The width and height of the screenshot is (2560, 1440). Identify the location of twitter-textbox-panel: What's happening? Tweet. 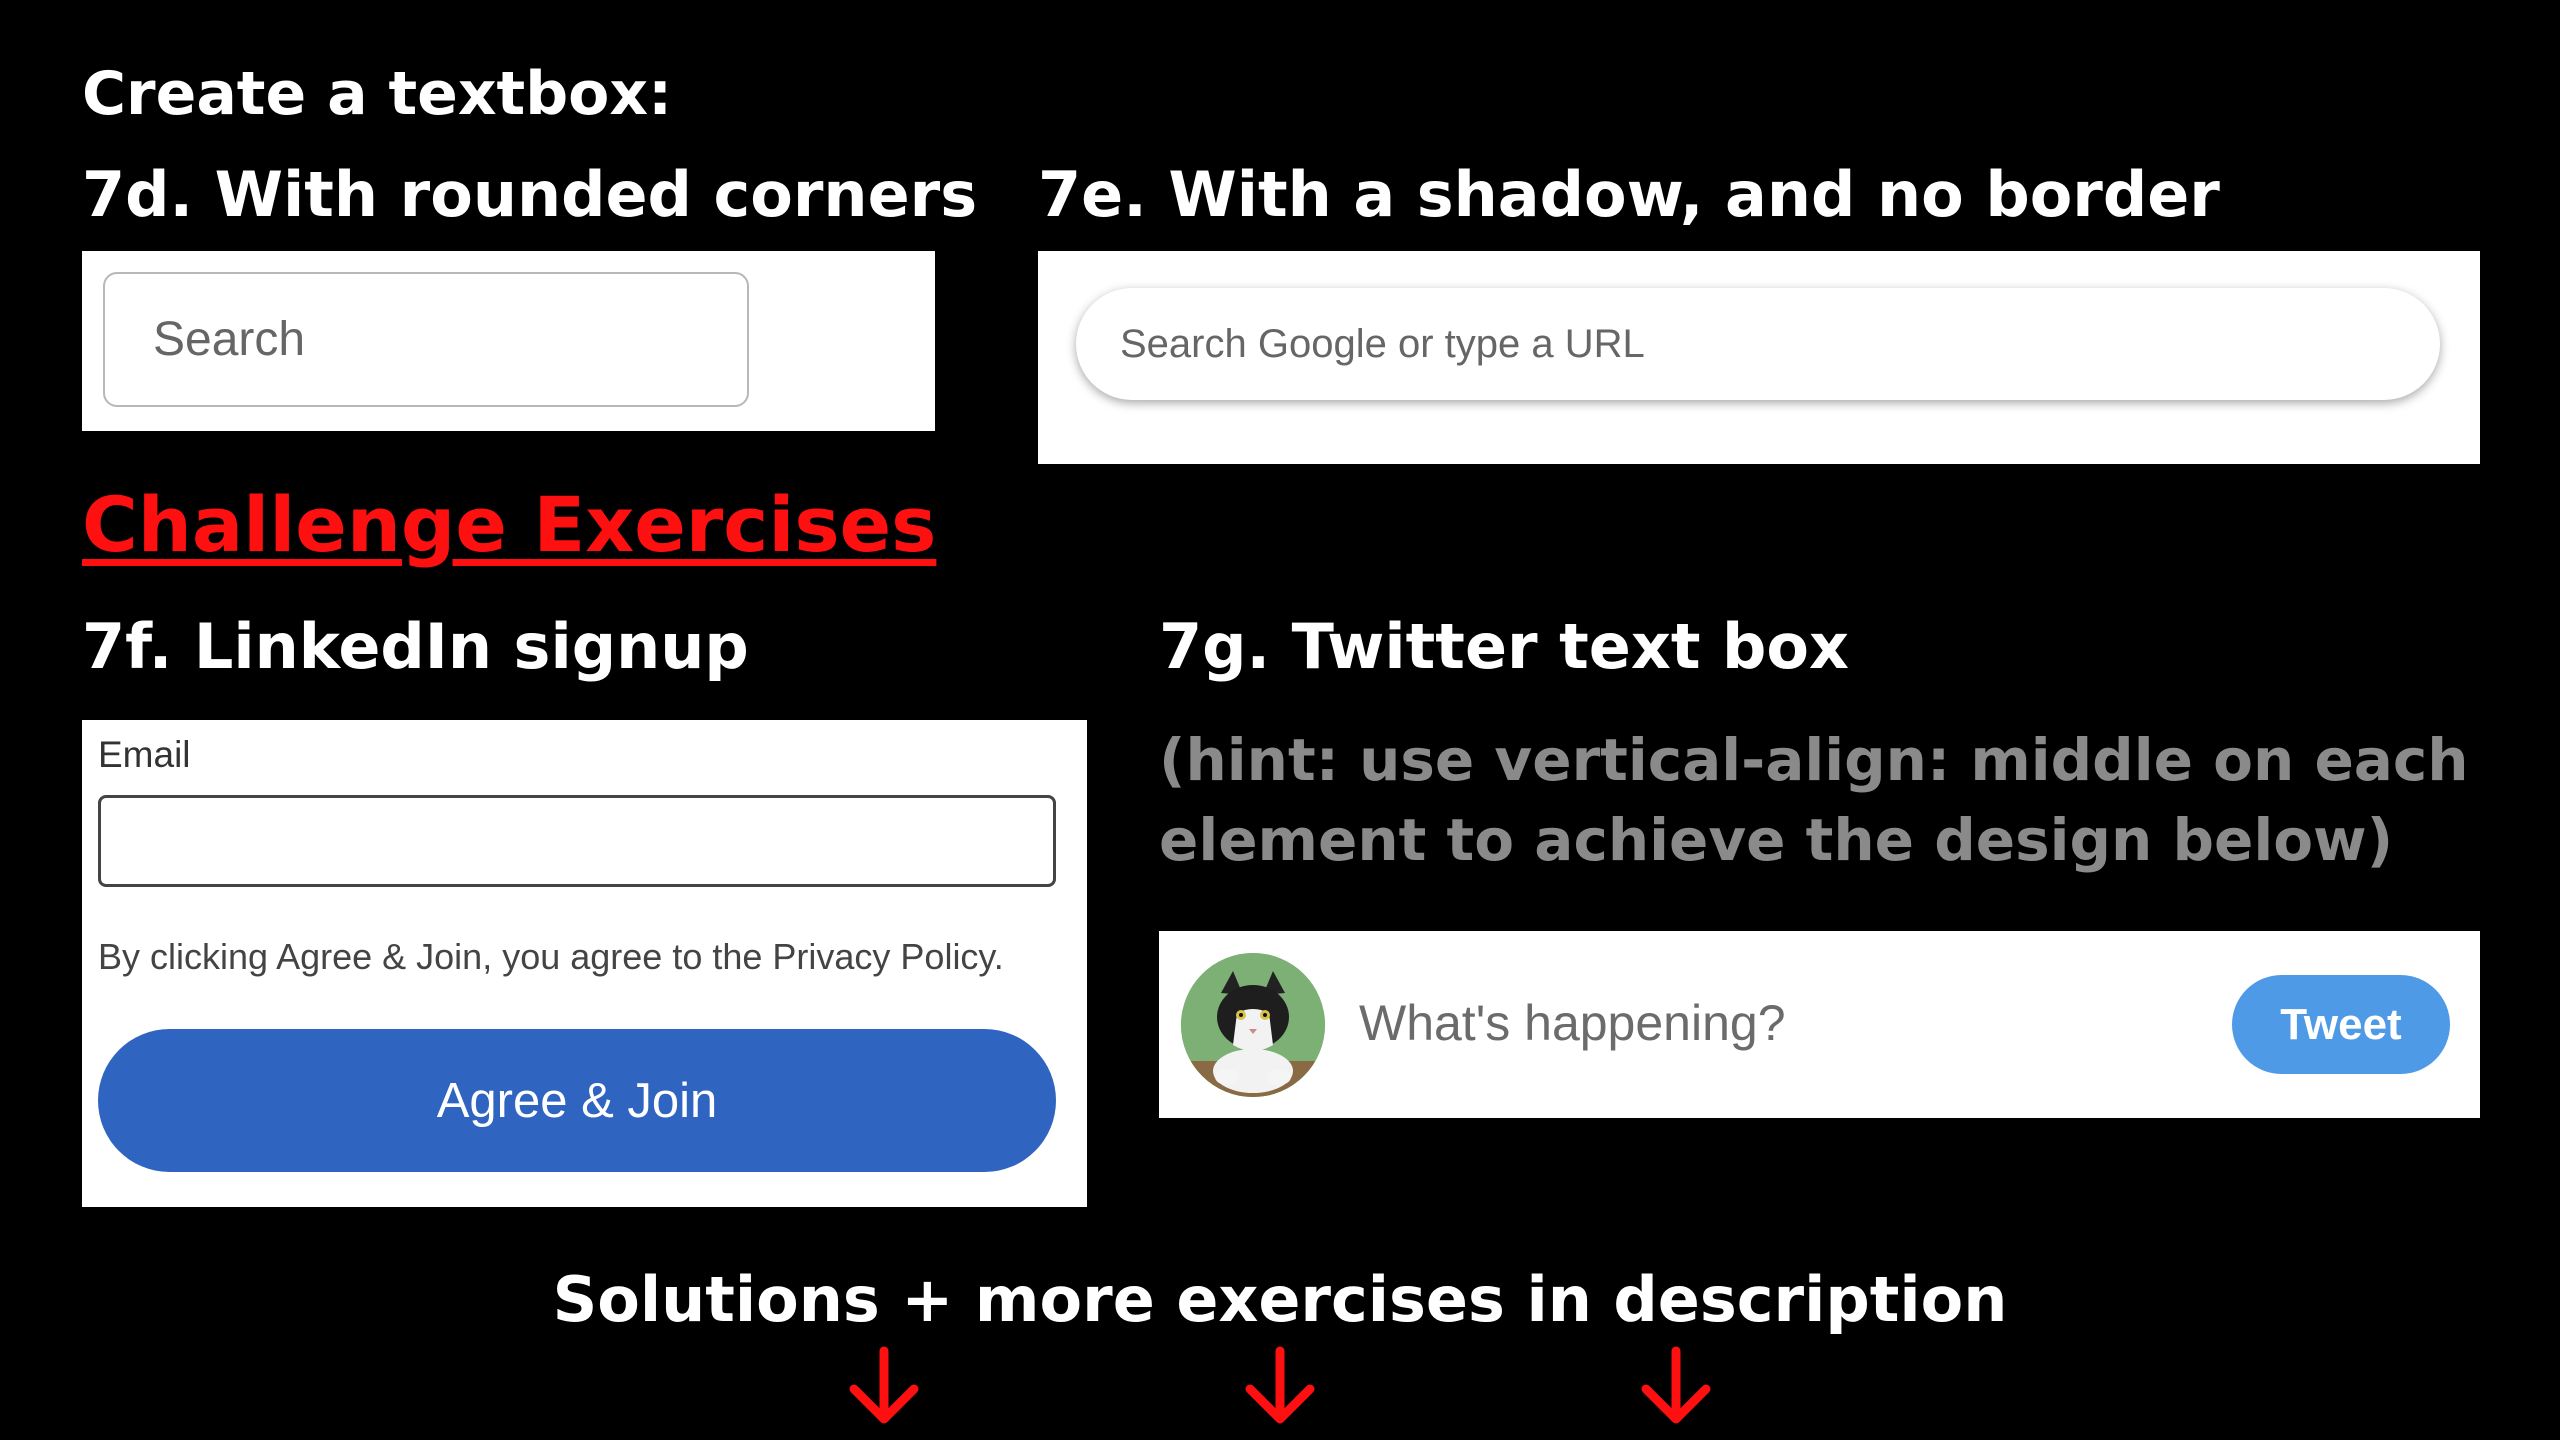
(1819, 1024).